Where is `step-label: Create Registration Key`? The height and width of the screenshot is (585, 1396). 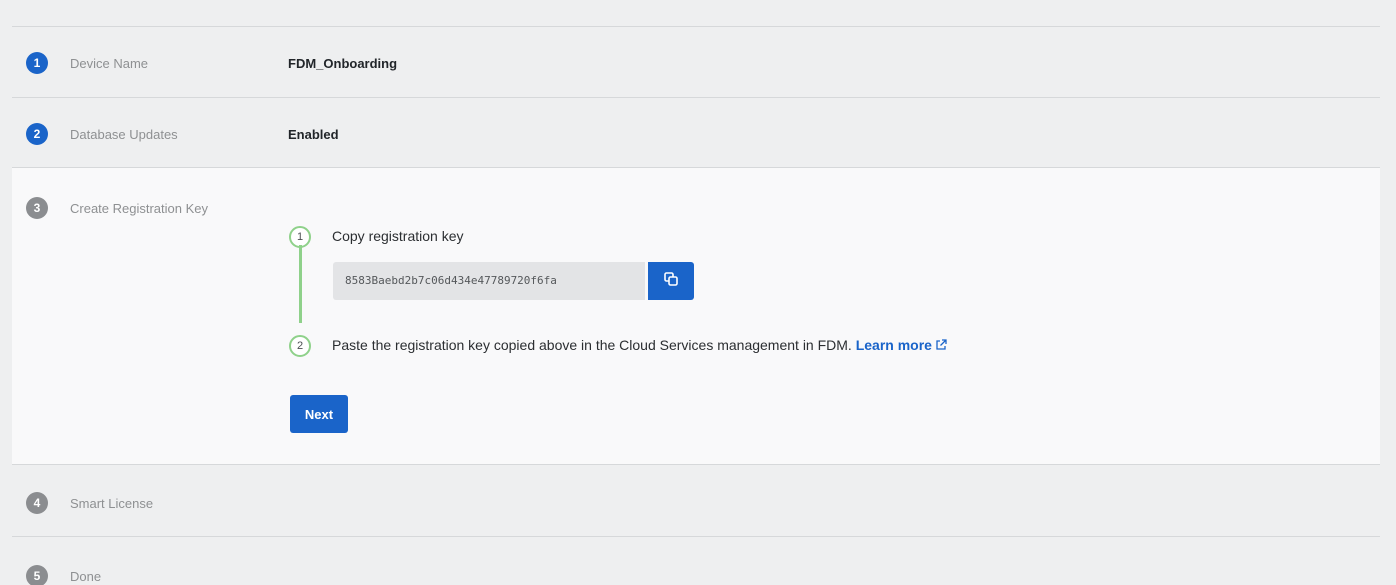 step-label: Create Registration Key is located at coordinates (139, 208).